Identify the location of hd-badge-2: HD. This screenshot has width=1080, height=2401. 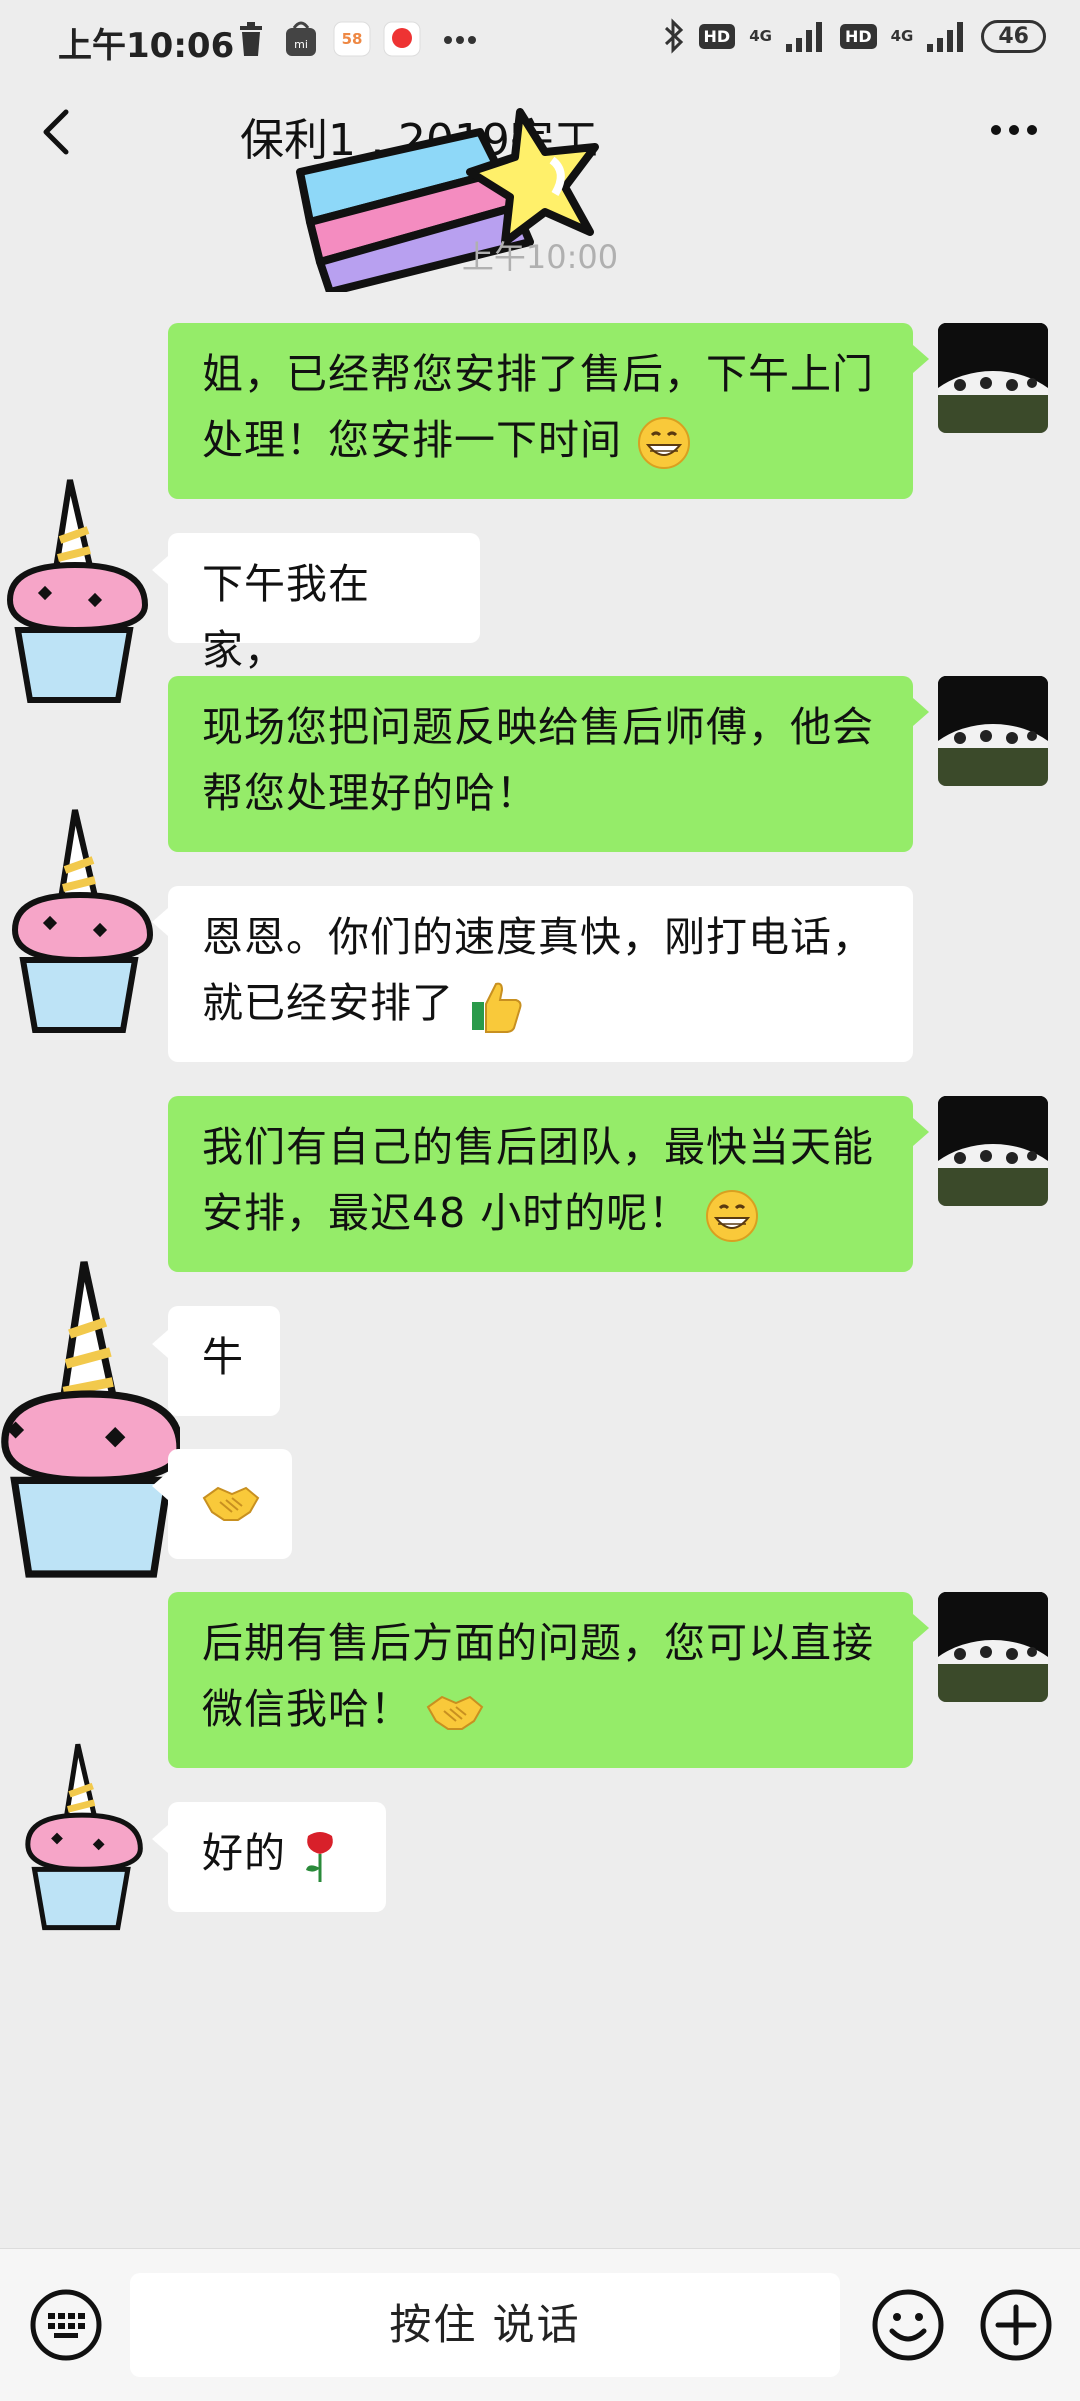
(858, 36).